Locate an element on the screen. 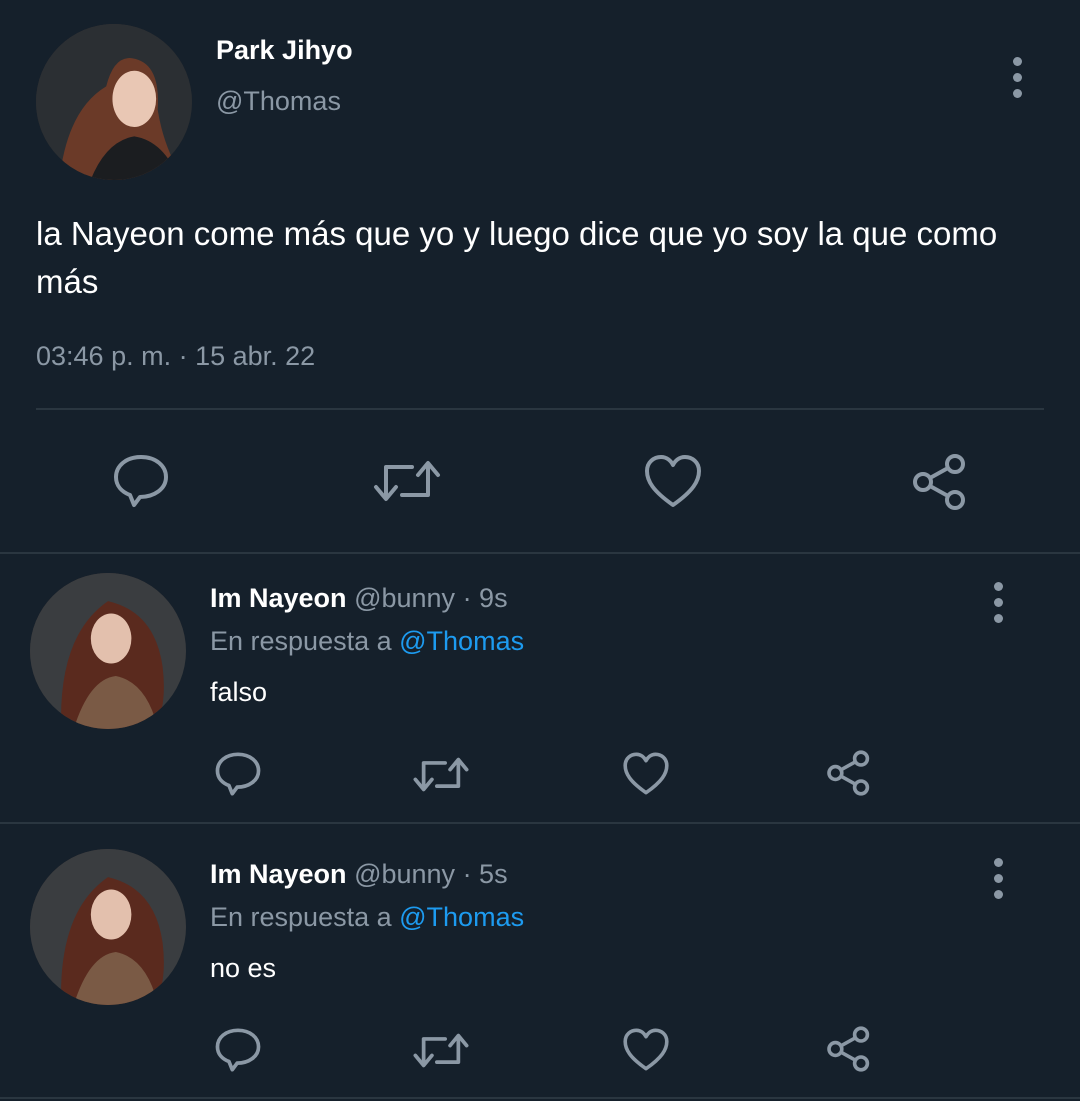 Image resolution: width=1080 pixels, height=1101 pixels. reply-header: Im Nayeon @bunny · 5s is located at coordinates (359, 874).